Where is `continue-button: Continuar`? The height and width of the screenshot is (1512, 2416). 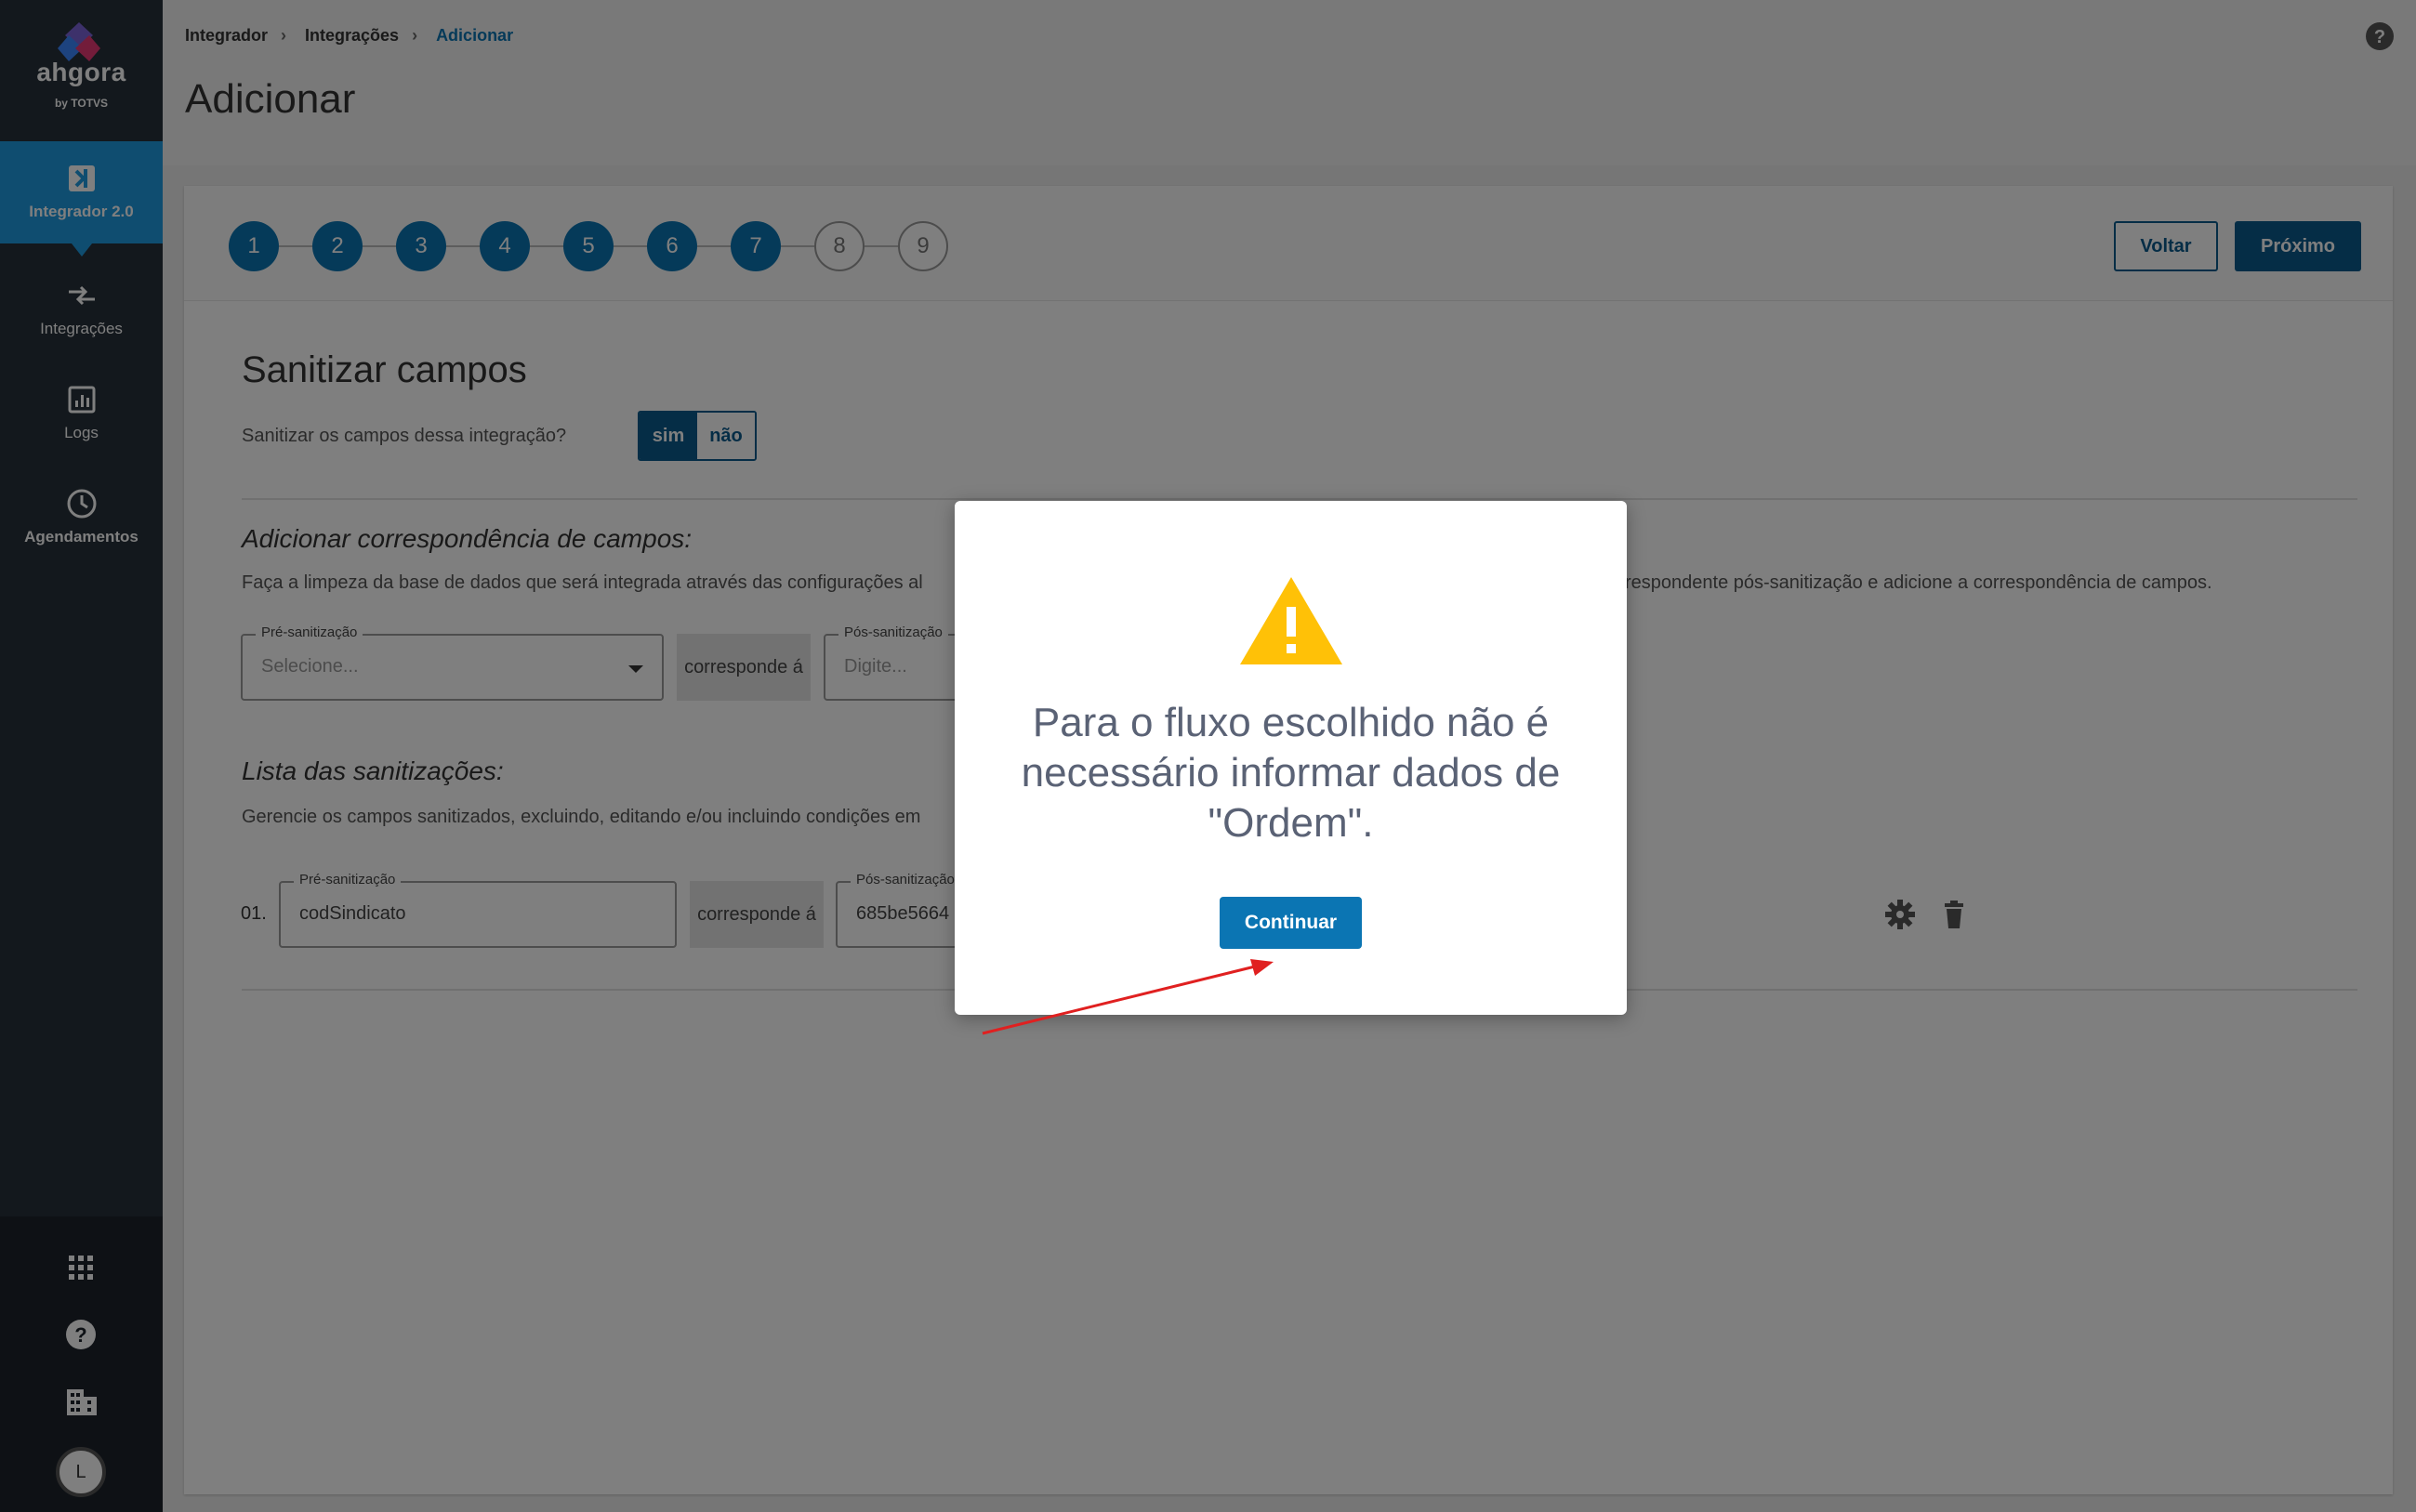
continue-button: Continuar is located at coordinates (1291, 923).